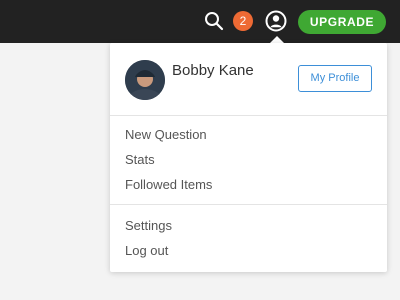 This screenshot has width=400, height=300. I want to click on user-circle-icon, so click(276, 21).